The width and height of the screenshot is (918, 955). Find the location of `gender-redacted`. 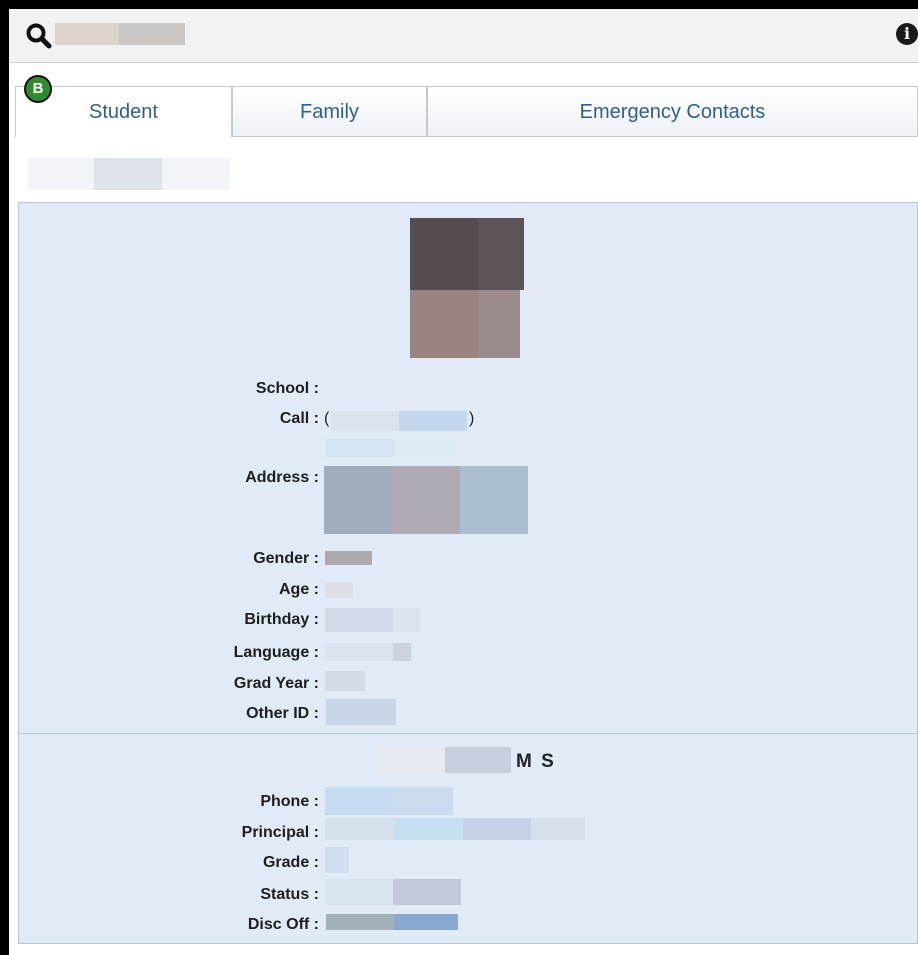

gender-redacted is located at coordinates (348, 558).